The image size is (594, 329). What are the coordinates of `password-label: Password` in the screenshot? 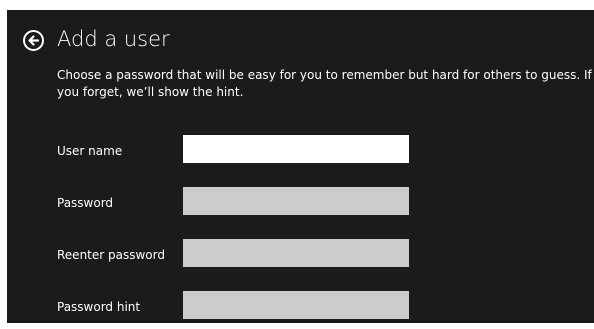 It's located at (85, 203).